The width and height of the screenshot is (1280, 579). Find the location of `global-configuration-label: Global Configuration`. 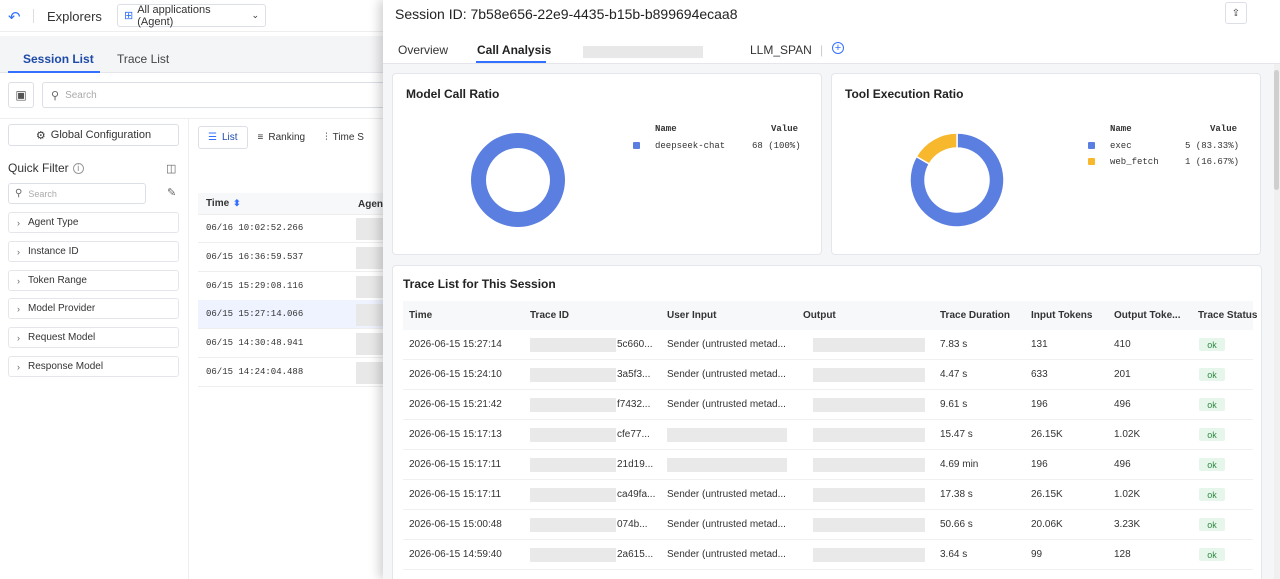

global-configuration-label: Global Configuration is located at coordinates (101, 135).